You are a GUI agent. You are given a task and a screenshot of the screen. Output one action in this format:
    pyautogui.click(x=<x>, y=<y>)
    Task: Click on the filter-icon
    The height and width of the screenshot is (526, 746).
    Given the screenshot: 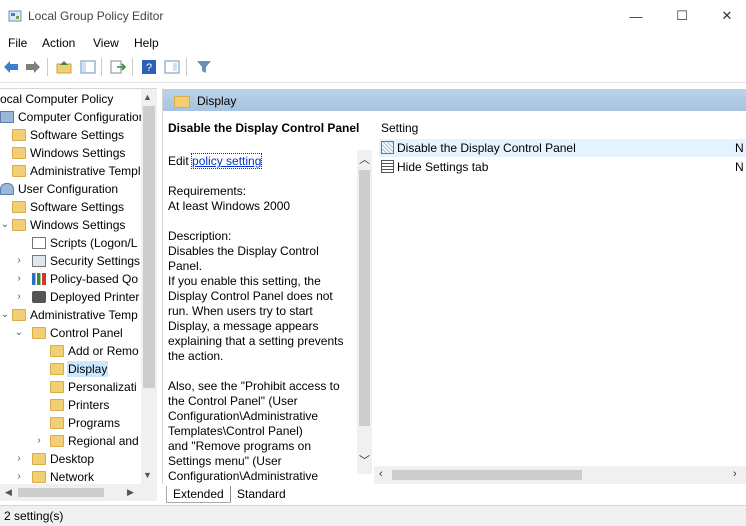 What is the action you would take?
    pyautogui.click(x=204, y=67)
    